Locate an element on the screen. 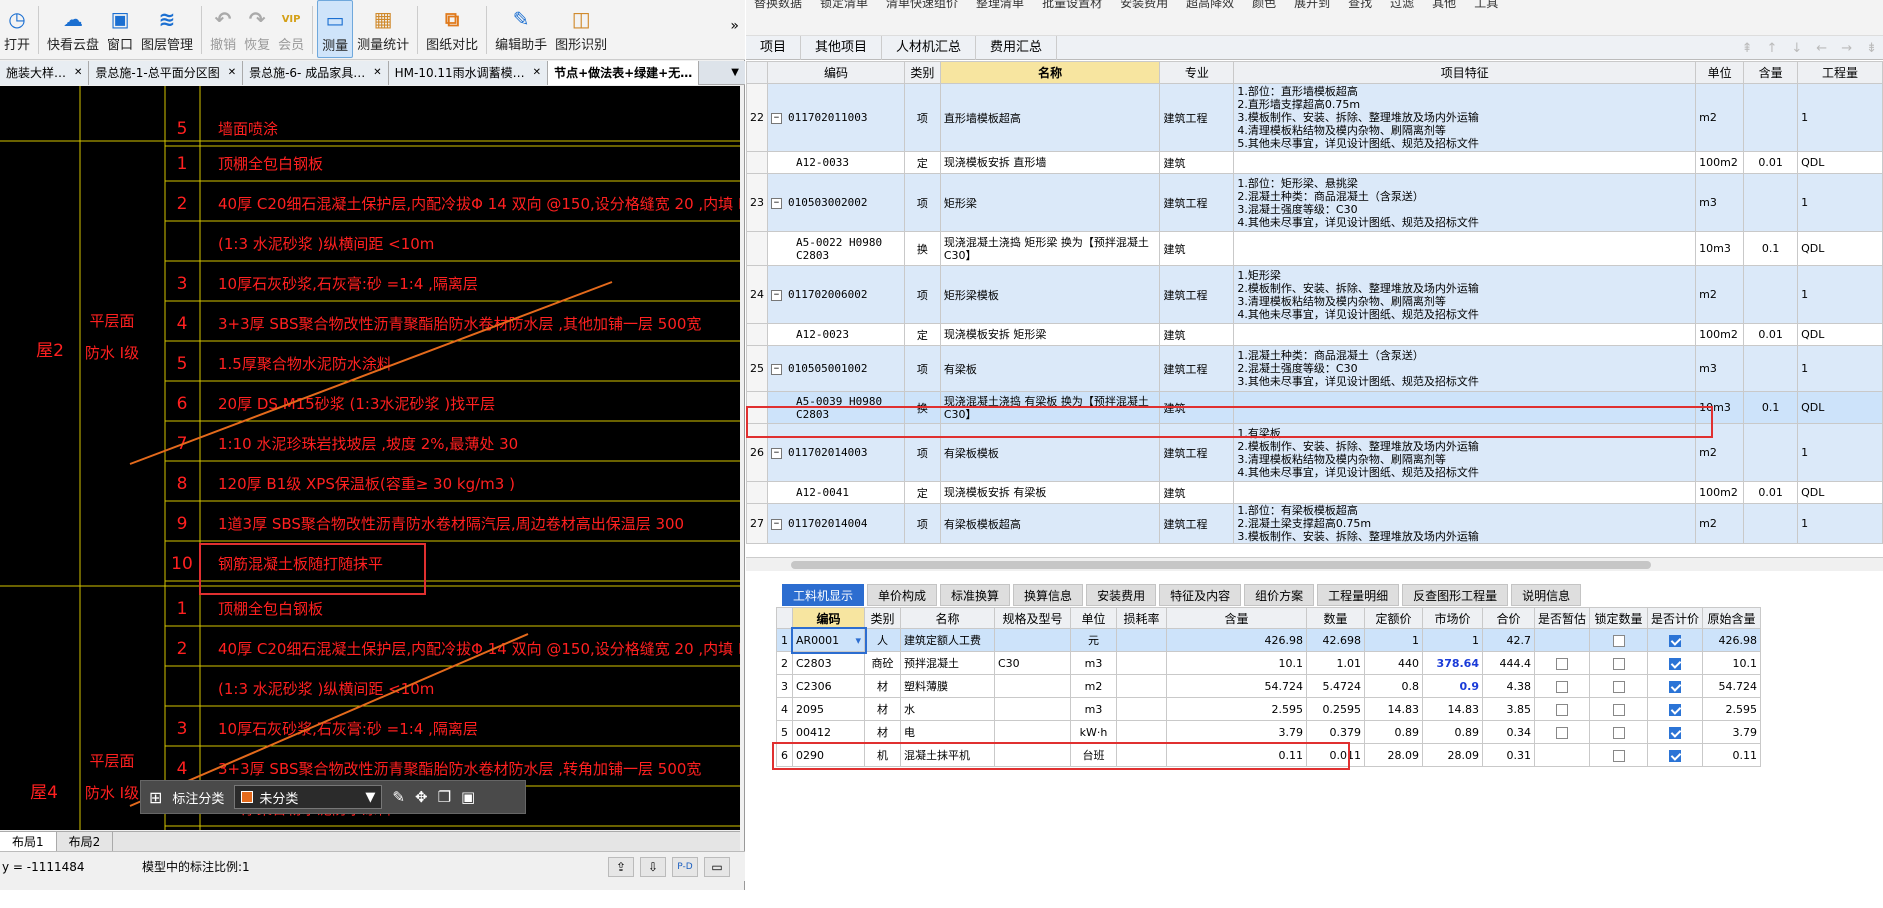  move-icon: ✥ is located at coordinates (421, 797).